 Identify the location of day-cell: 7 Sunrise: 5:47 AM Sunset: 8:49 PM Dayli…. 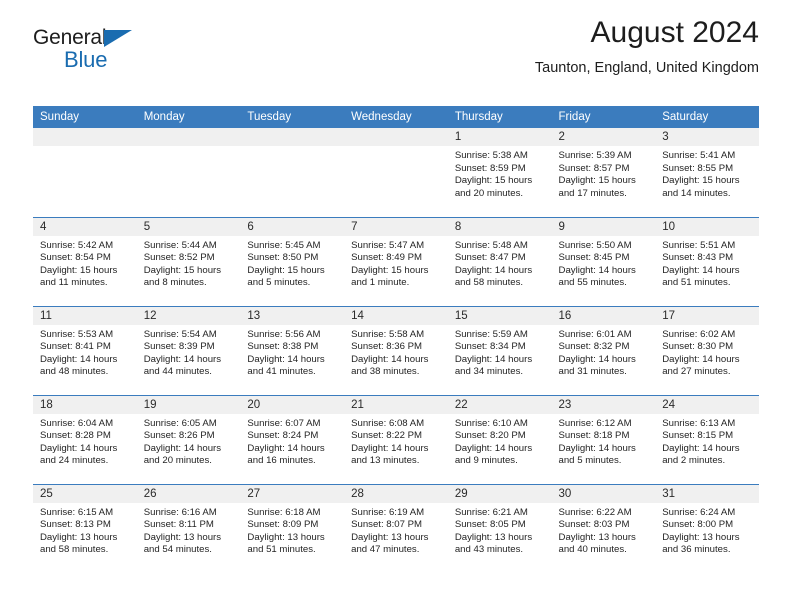
(396, 261).